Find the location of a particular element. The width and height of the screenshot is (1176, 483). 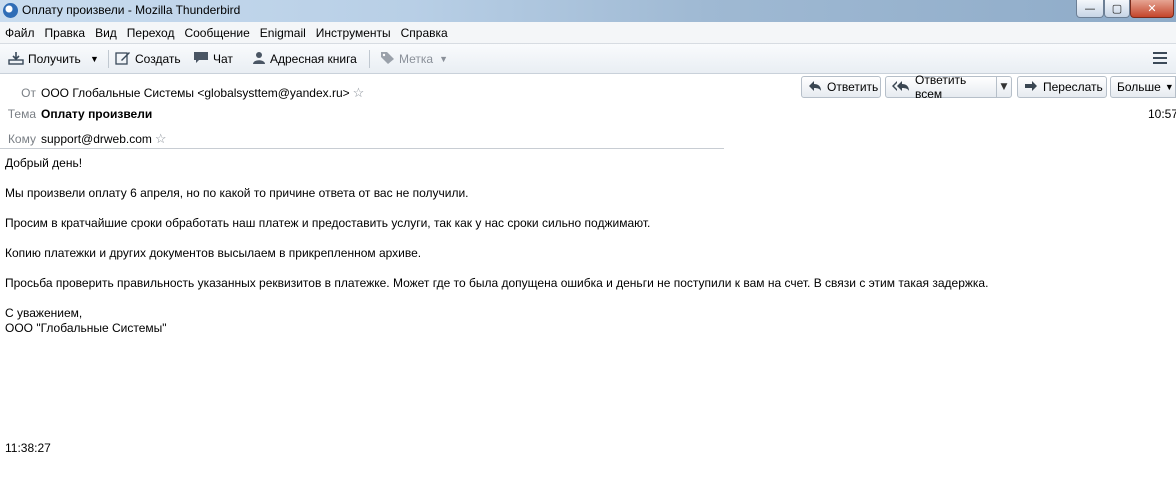

subject-label: Тема is located at coordinates (21, 114).